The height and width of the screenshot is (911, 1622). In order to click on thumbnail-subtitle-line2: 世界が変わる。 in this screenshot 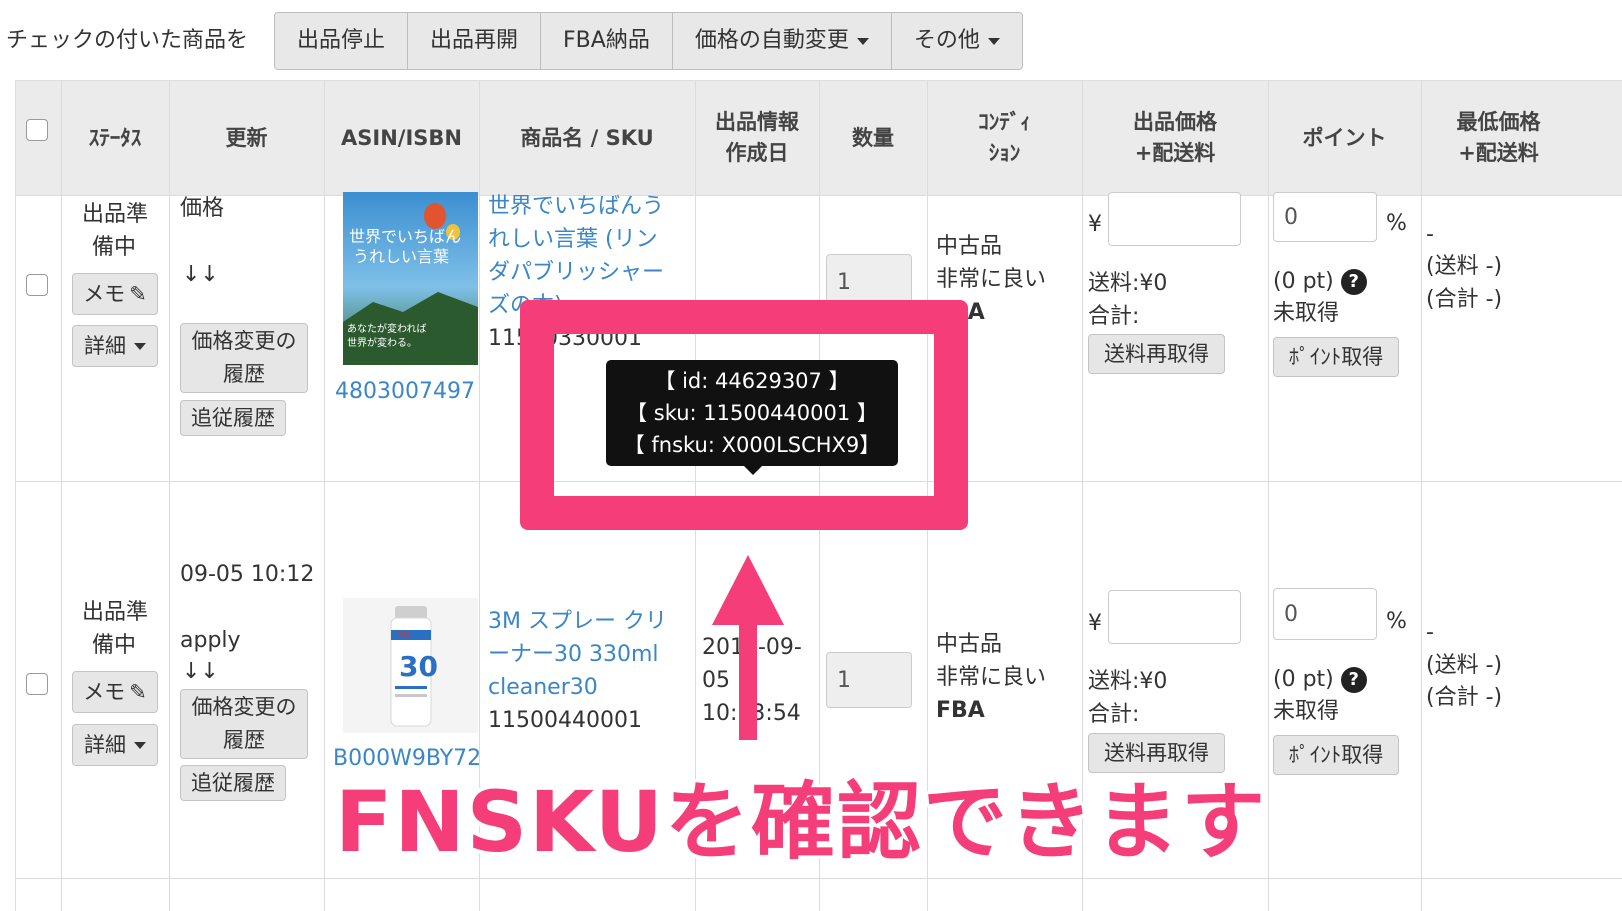, I will do `click(382, 342)`.